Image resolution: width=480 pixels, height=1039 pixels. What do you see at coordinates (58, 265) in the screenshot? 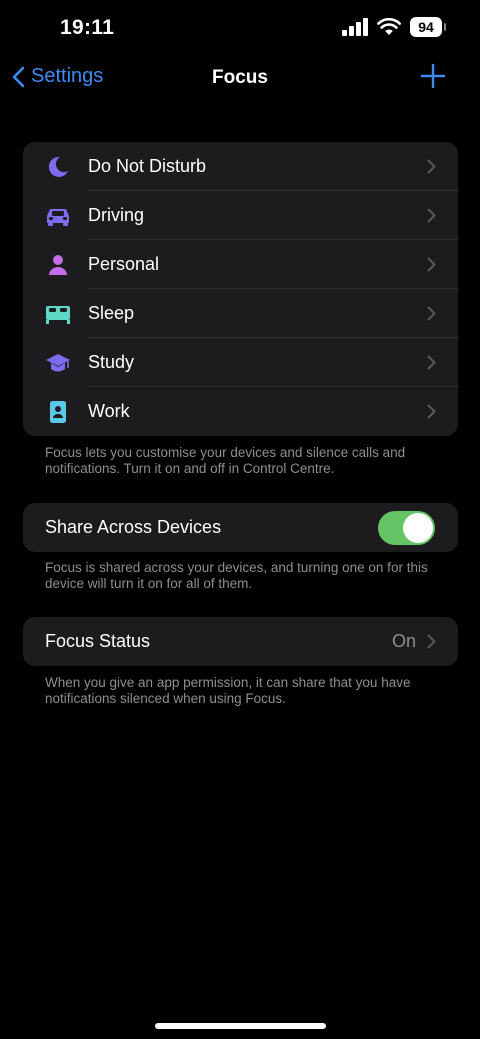
I see `person-icon` at bounding box center [58, 265].